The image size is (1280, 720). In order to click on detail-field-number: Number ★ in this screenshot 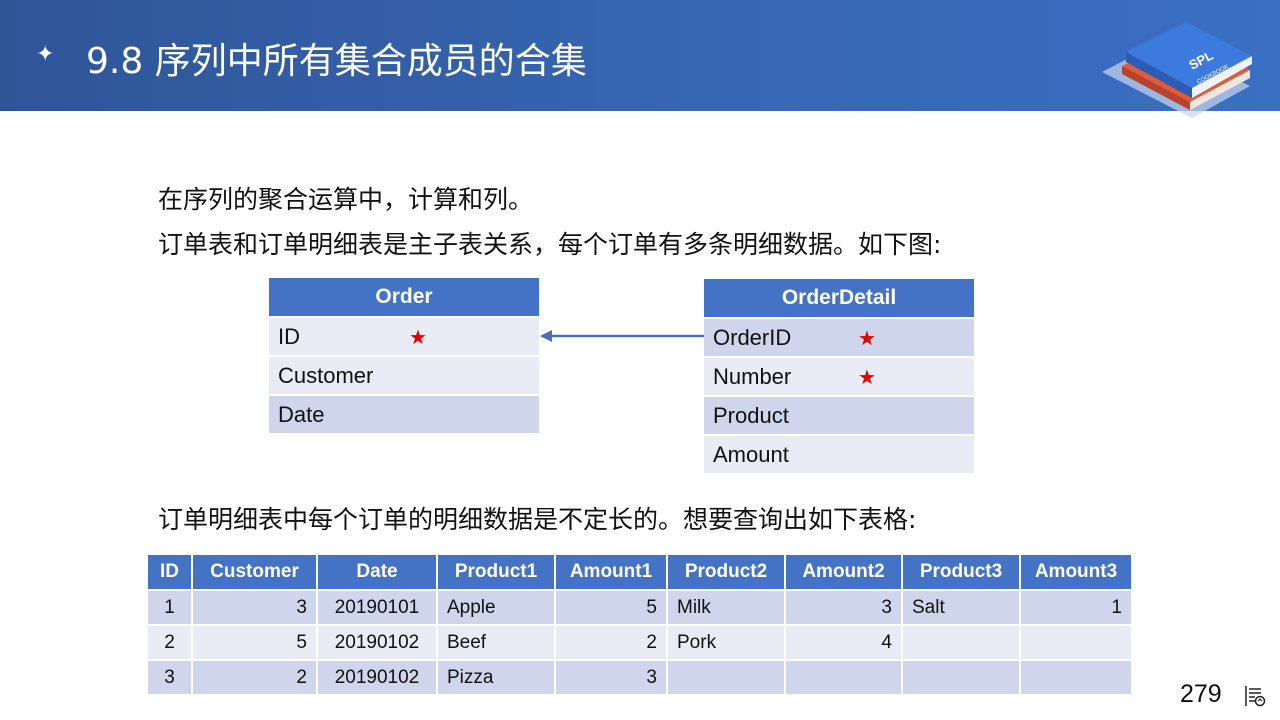, I will do `click(839, 376)`.